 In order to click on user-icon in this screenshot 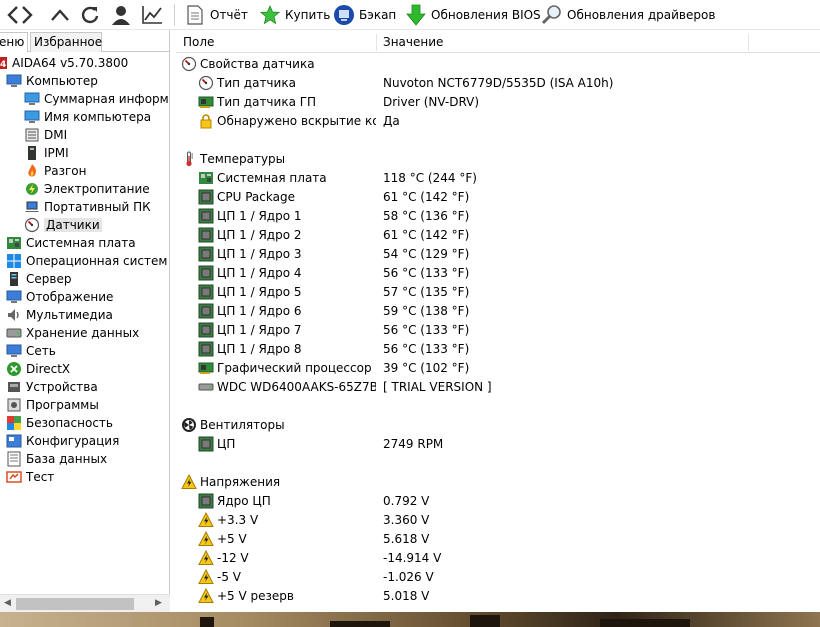, I will do `click(121, 15)`.